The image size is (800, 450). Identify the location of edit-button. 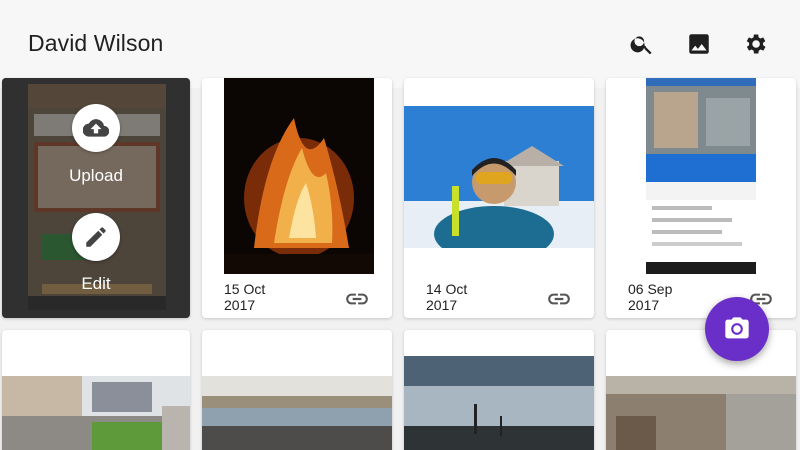
(96, 237).